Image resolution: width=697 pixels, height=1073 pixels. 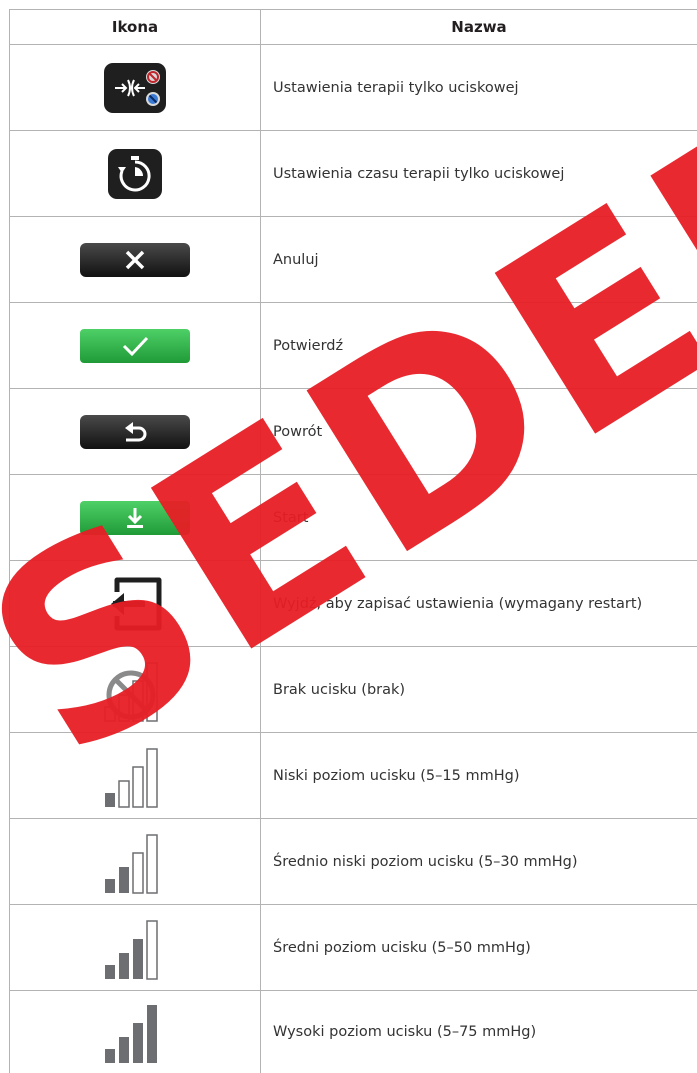 What do you see at coordinates (479, 948) in the screenshot?
I see `row-label: Średni poziom ucisku (5–50 mmHg)` at bounding box center [479, 948].